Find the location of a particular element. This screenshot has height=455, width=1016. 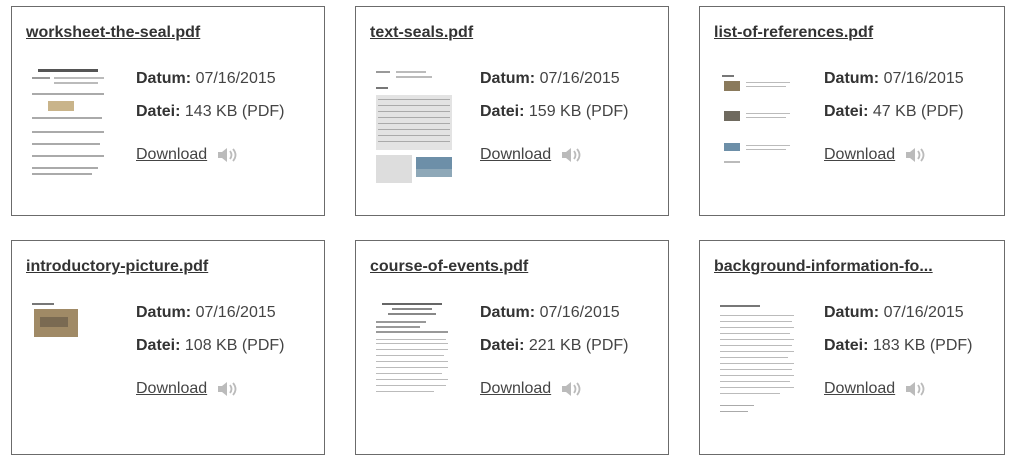

file-info: Datei: 47 KB (PDF) is located at coordinates (894, 112).